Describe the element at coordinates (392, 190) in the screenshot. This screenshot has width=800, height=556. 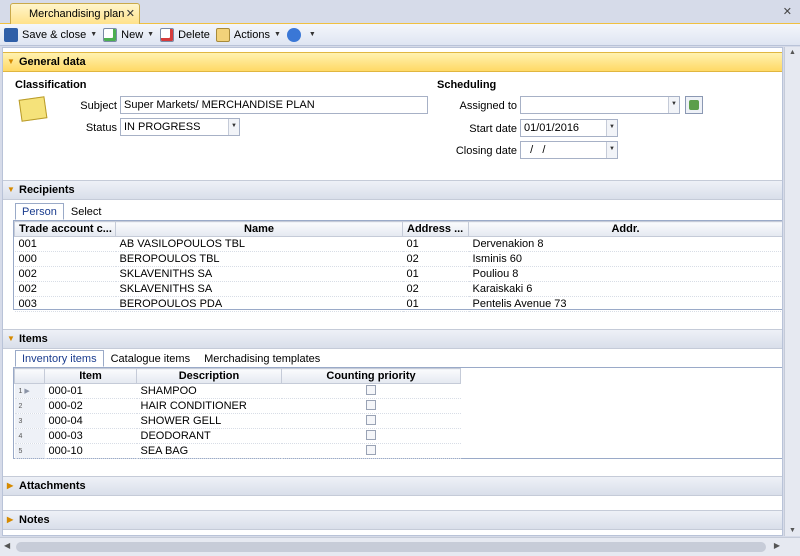
I see `section-recipients: ▼ Recipients` at that location.